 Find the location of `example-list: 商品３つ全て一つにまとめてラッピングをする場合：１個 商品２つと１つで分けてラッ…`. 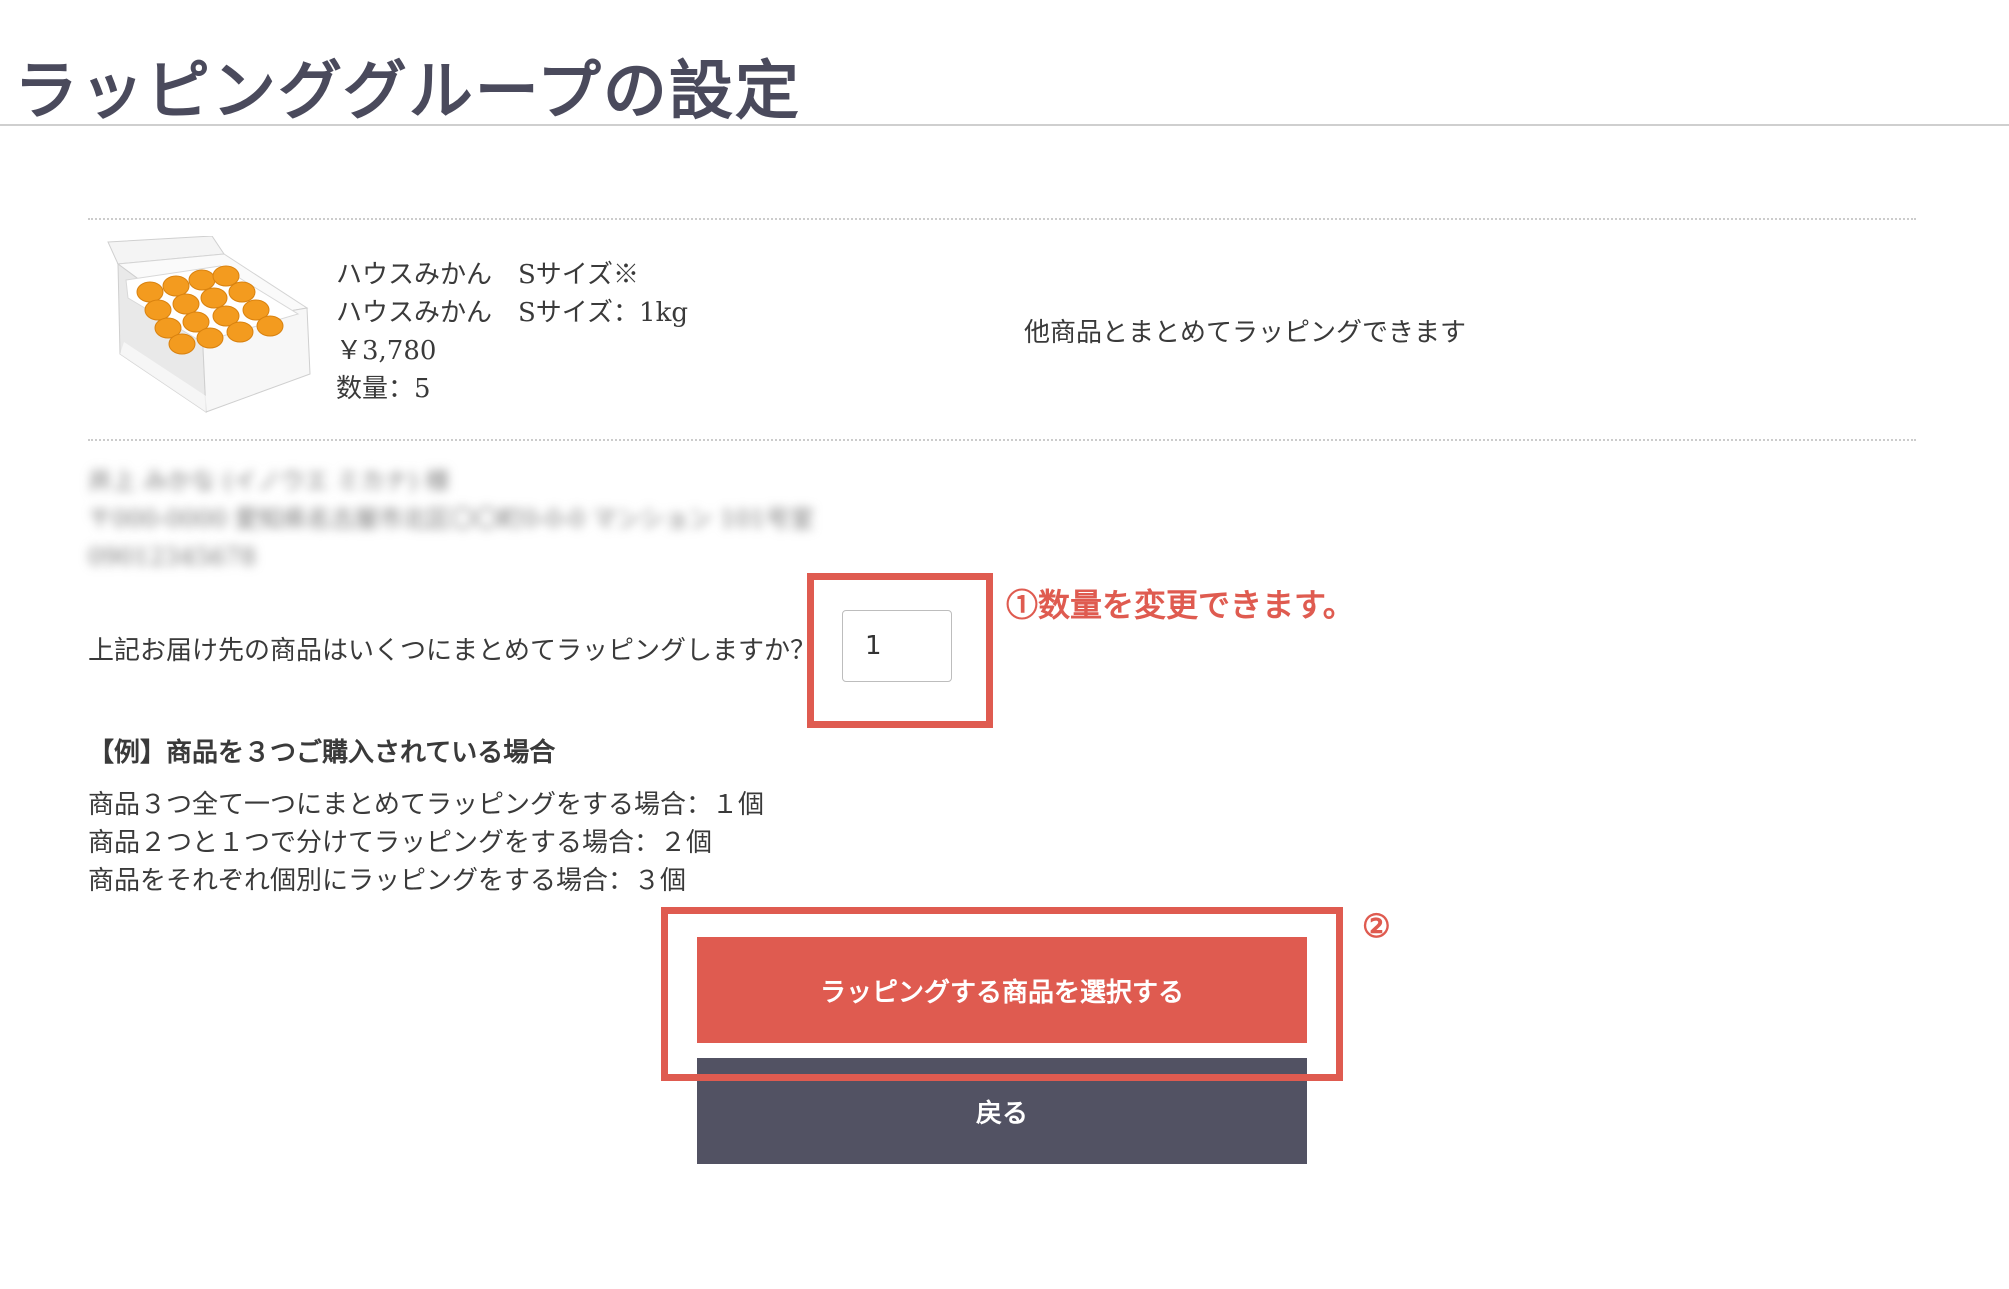

example-list: 商品３つ全て一つにまとめてラッピングをする場合：１個 商品２つと１つで分けてラッ… is located at coordinates (426, 843).